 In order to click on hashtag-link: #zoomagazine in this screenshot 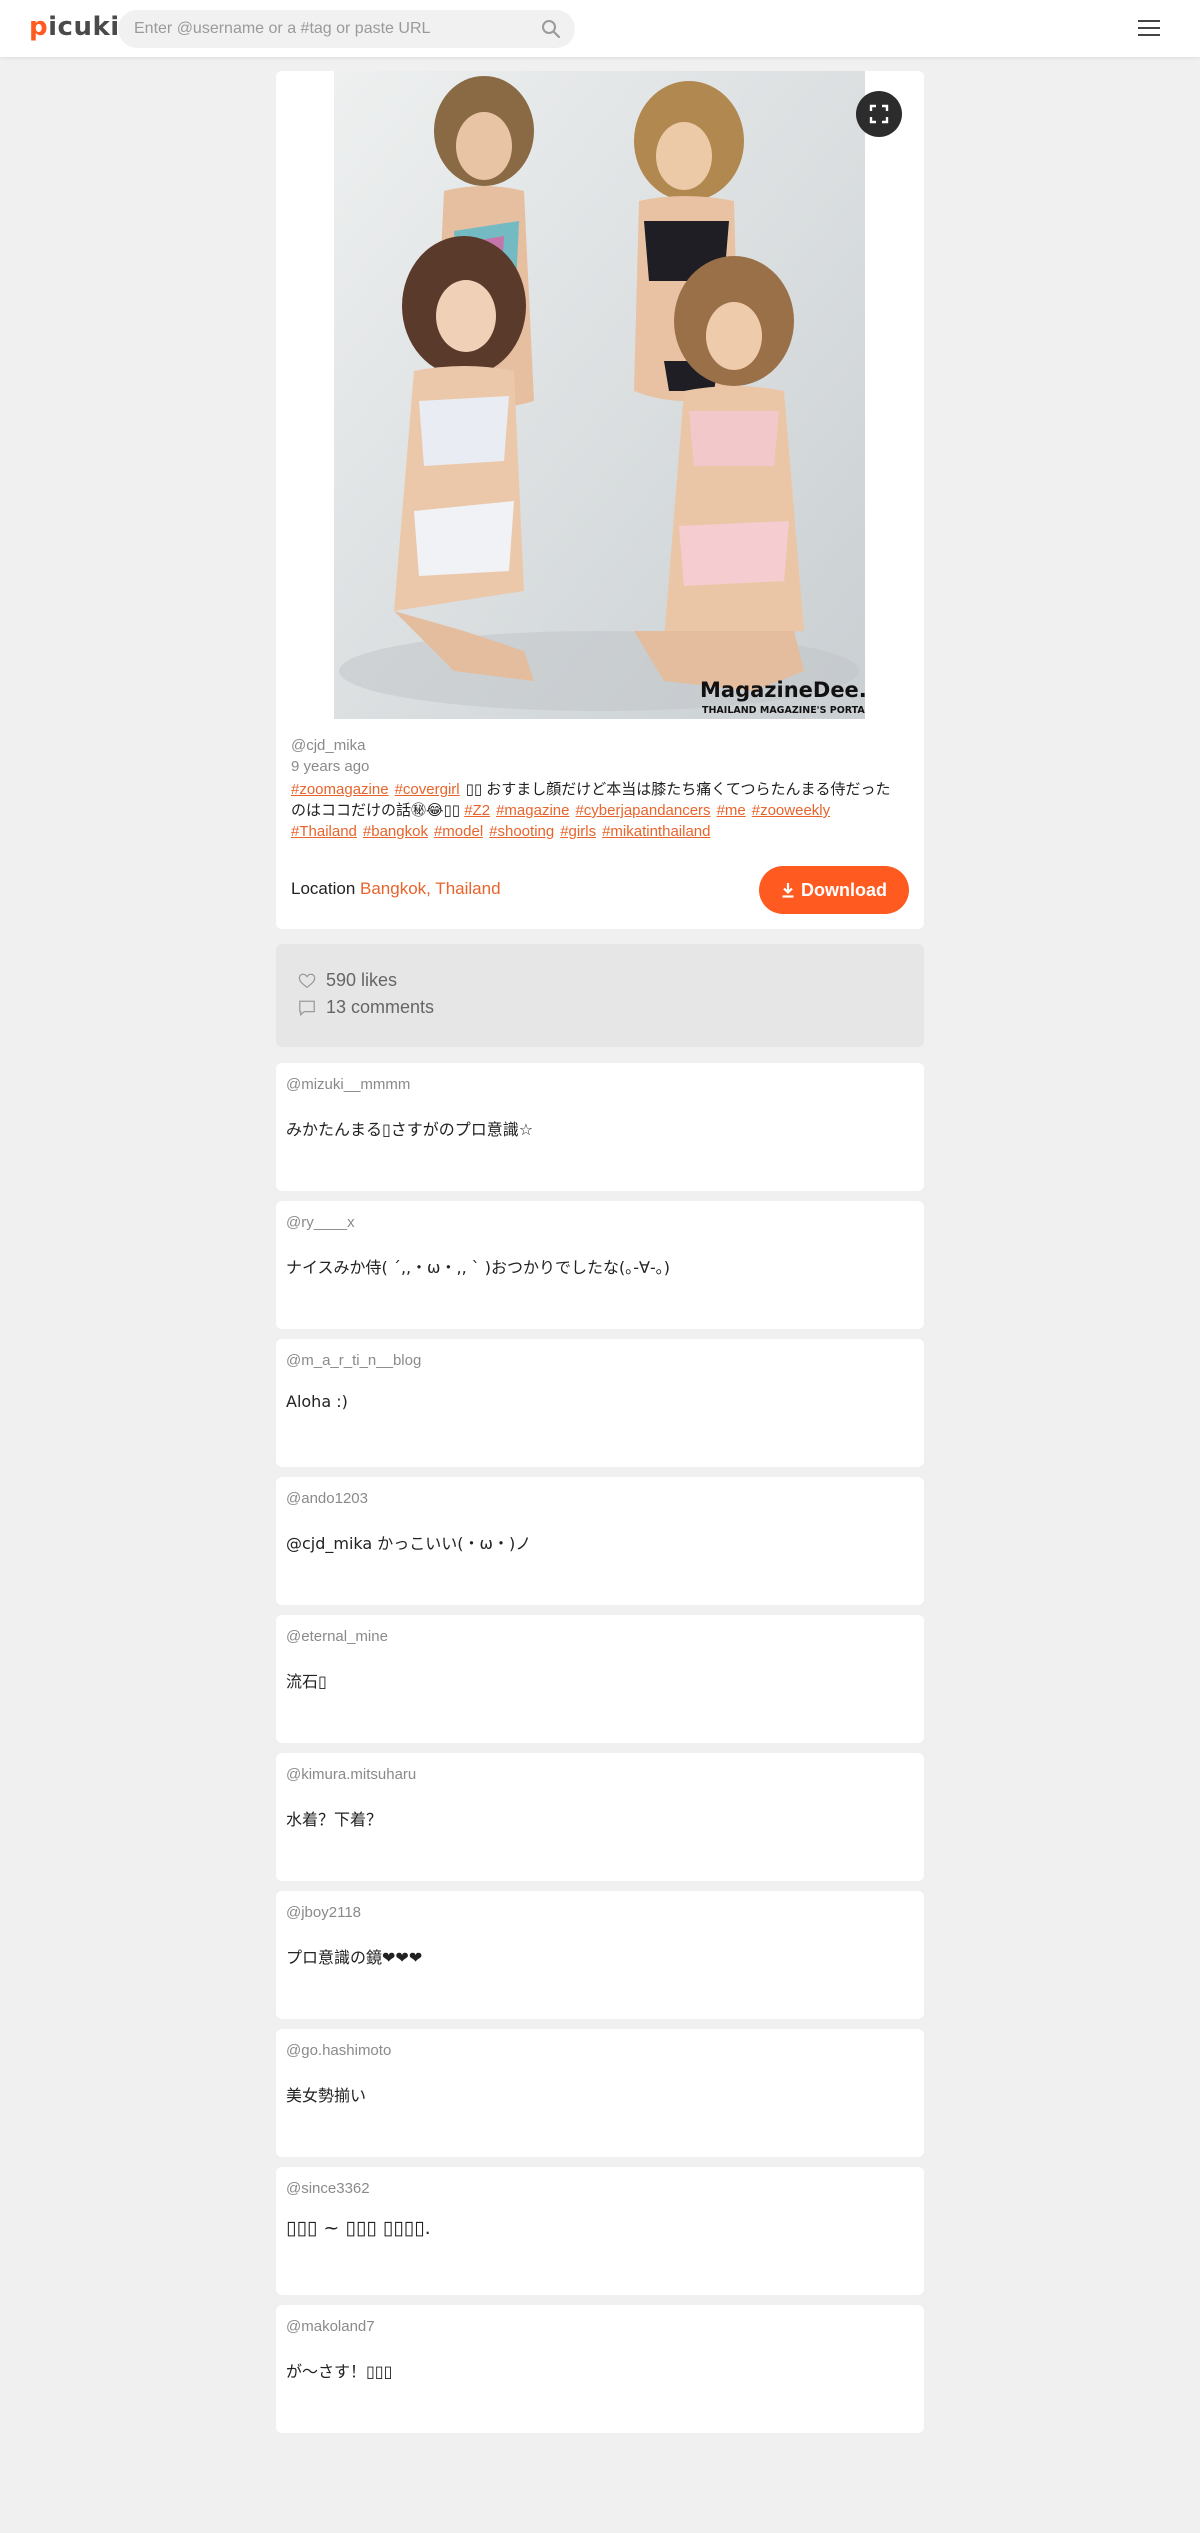, I will do `click(340, 789)`.